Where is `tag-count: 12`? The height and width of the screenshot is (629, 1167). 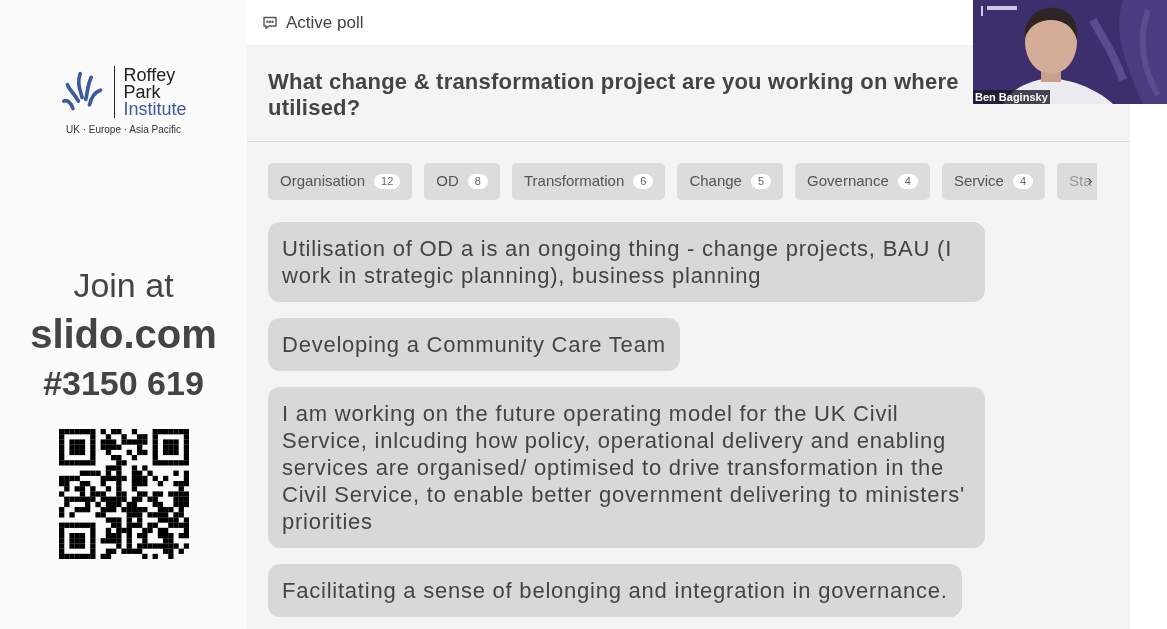
tag-count: 12 is located at coordinates (387, 181).